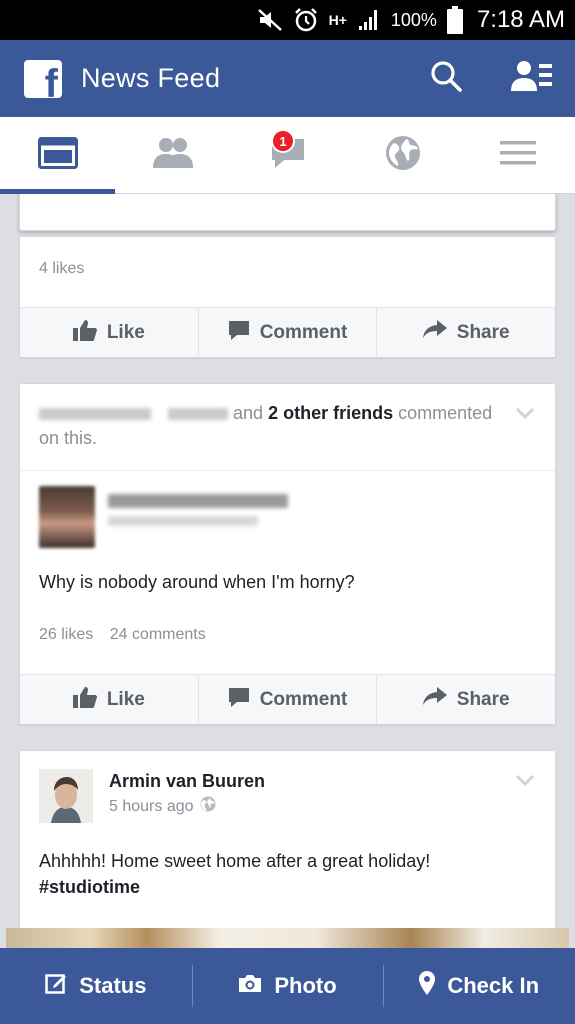 The image size is (575, 1024). What do you see at coordinates (287, 78) in the screenshot?
I see `app-bar: f News Feed` at bounding box center [287, 78].